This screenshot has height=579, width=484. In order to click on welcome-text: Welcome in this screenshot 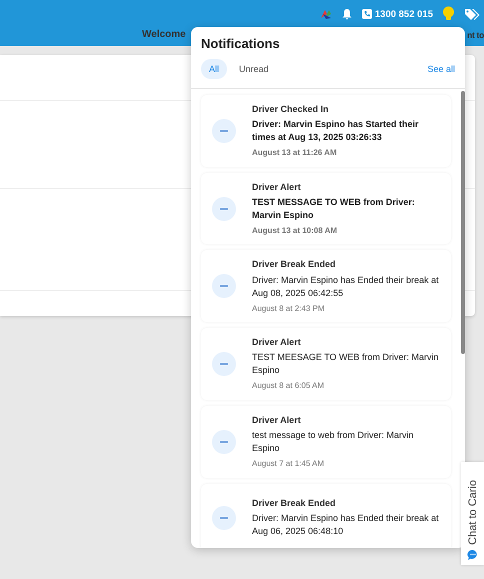, I will do `click(164, 34)`.